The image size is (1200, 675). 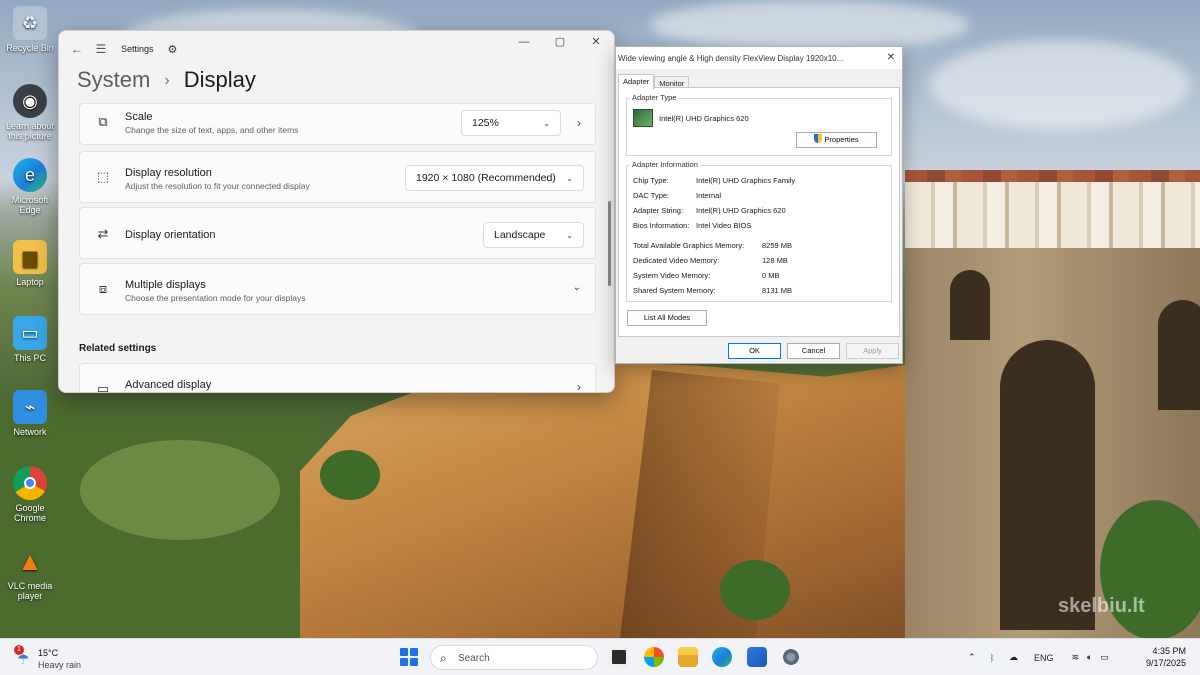 What do you see at coordinates (818, 138) in the screenshot?
I see `shield-icon` at bounding box center [818, 138].